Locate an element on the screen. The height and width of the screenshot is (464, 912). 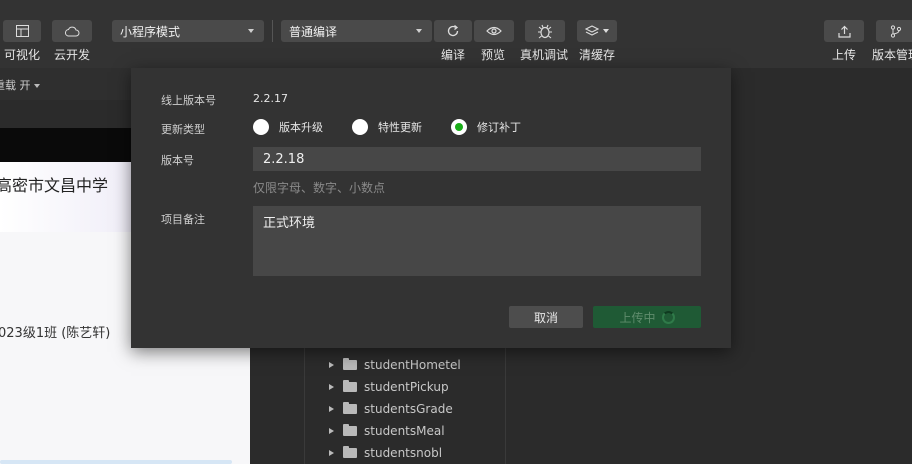
compile-button is located at coordinates (453, 31).